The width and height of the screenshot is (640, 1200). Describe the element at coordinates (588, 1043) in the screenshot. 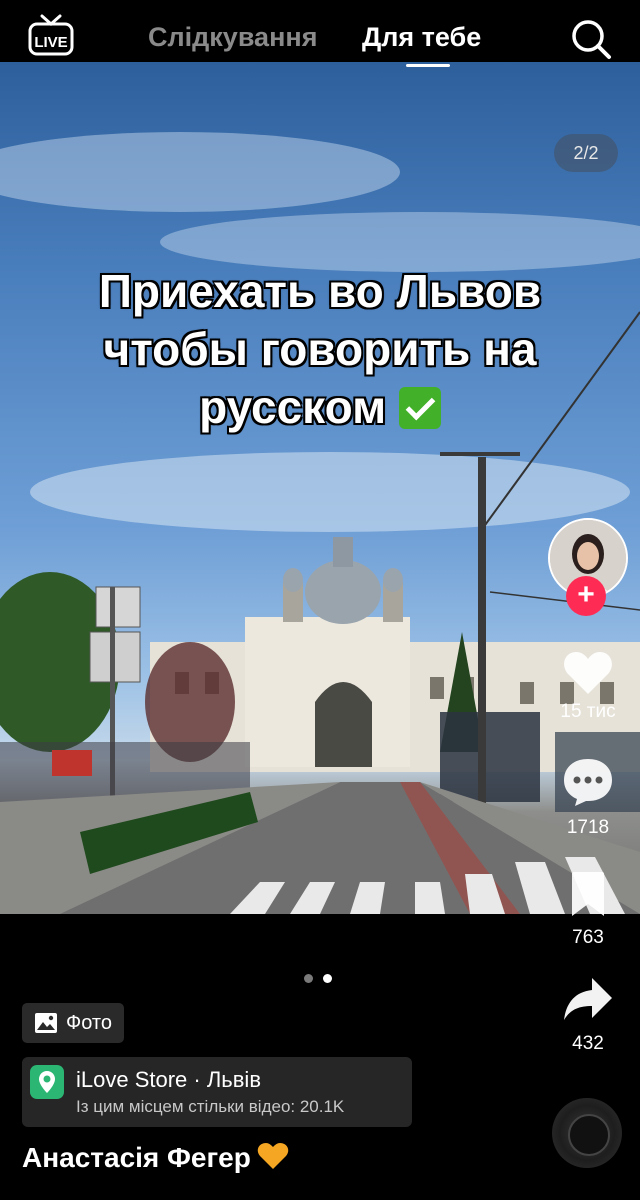

I see `share-count: 432` at that location.